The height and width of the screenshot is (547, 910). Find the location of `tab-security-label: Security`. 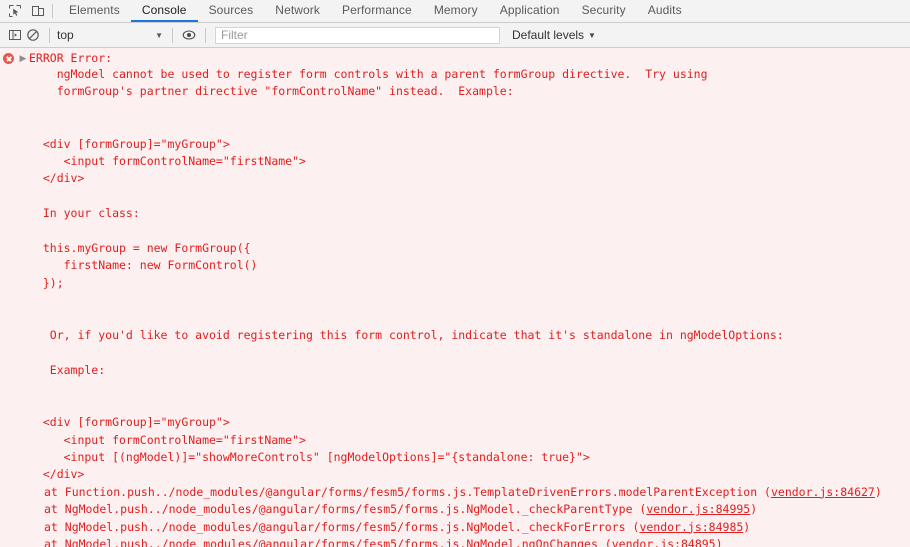

tab-security-label: Security is located at coordinates (603, 10).